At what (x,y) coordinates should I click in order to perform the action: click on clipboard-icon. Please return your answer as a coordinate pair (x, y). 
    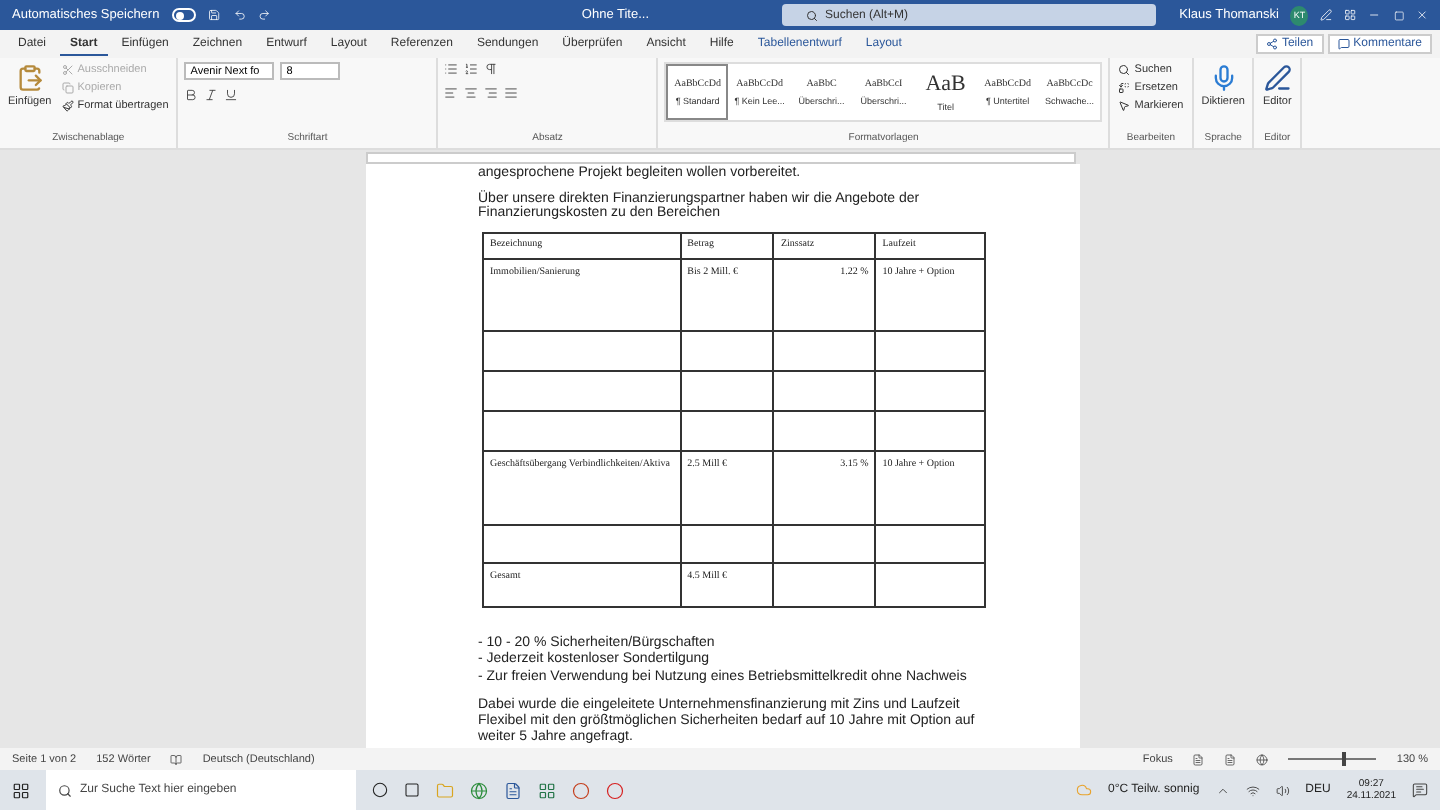
    Looking at the image, I should click on (29, 78).